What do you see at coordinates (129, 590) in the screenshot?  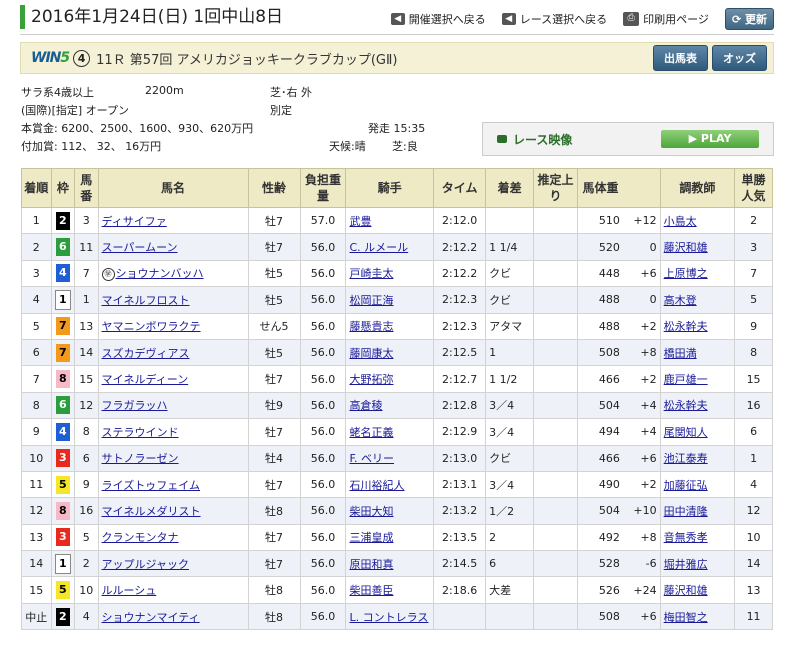 I see `horse-link: ルルーシュ` at bounding box center [129, 590].